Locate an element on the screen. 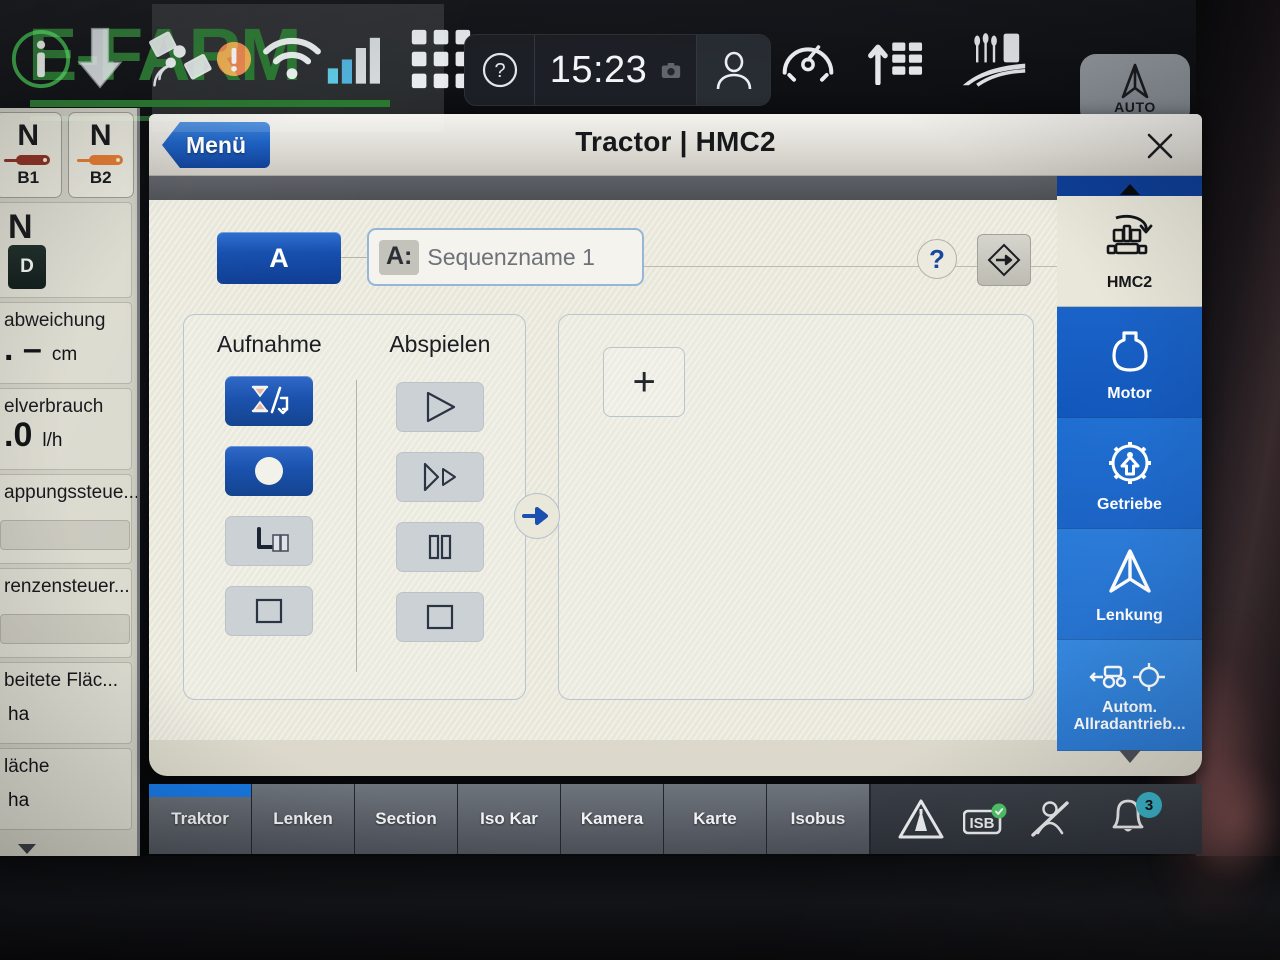 The width and height of the screenshot is (1280, 960). camera-icon is located at coordinates (671, 70).